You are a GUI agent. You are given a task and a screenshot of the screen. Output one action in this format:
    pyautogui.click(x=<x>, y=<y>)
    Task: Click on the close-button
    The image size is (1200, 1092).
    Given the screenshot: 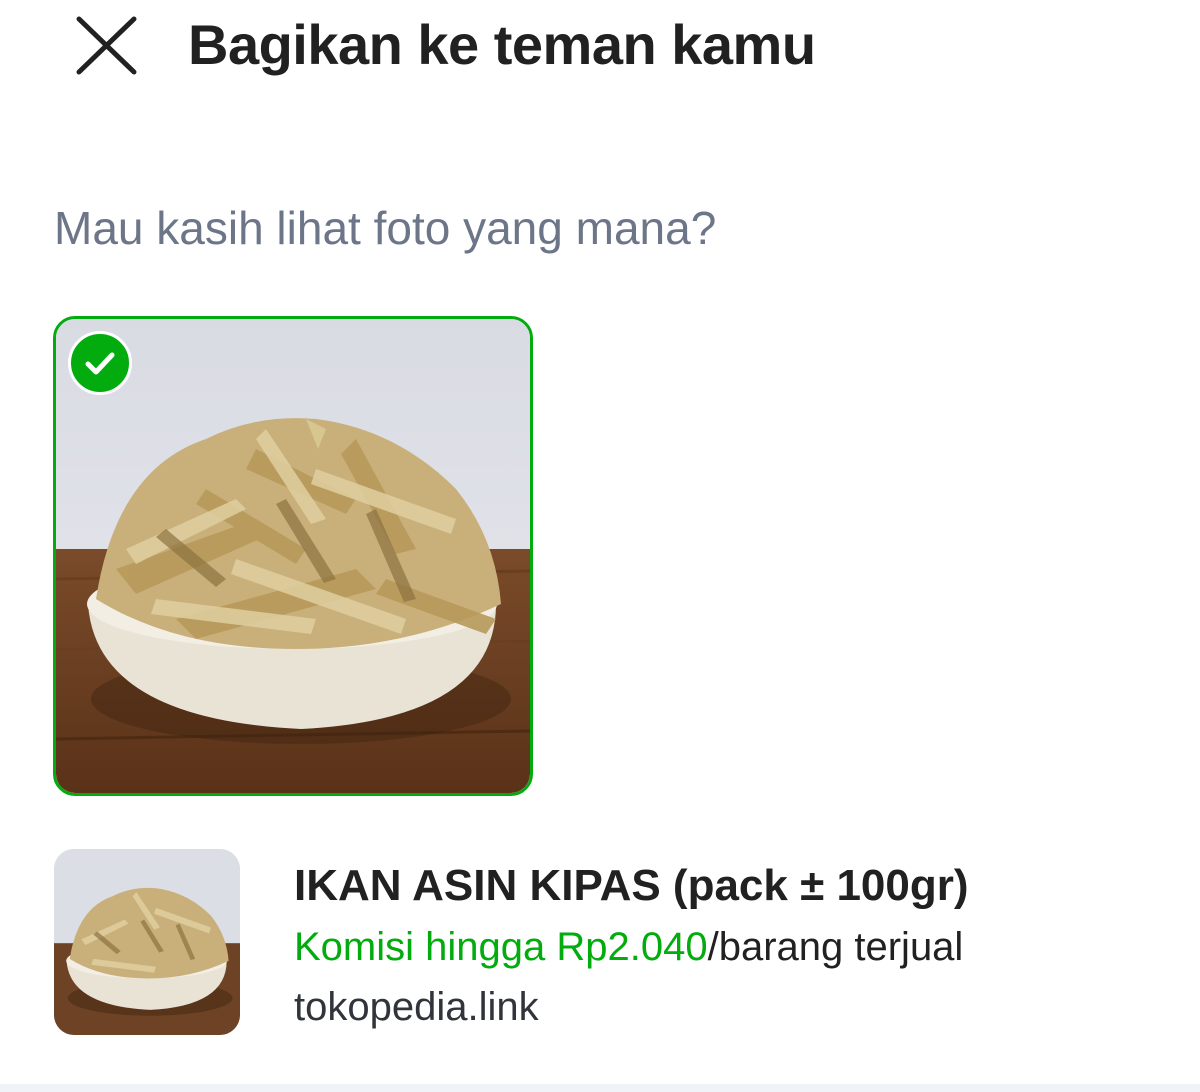 What is the action you would take?
    pyautogui.click(x=106, y=47)
    